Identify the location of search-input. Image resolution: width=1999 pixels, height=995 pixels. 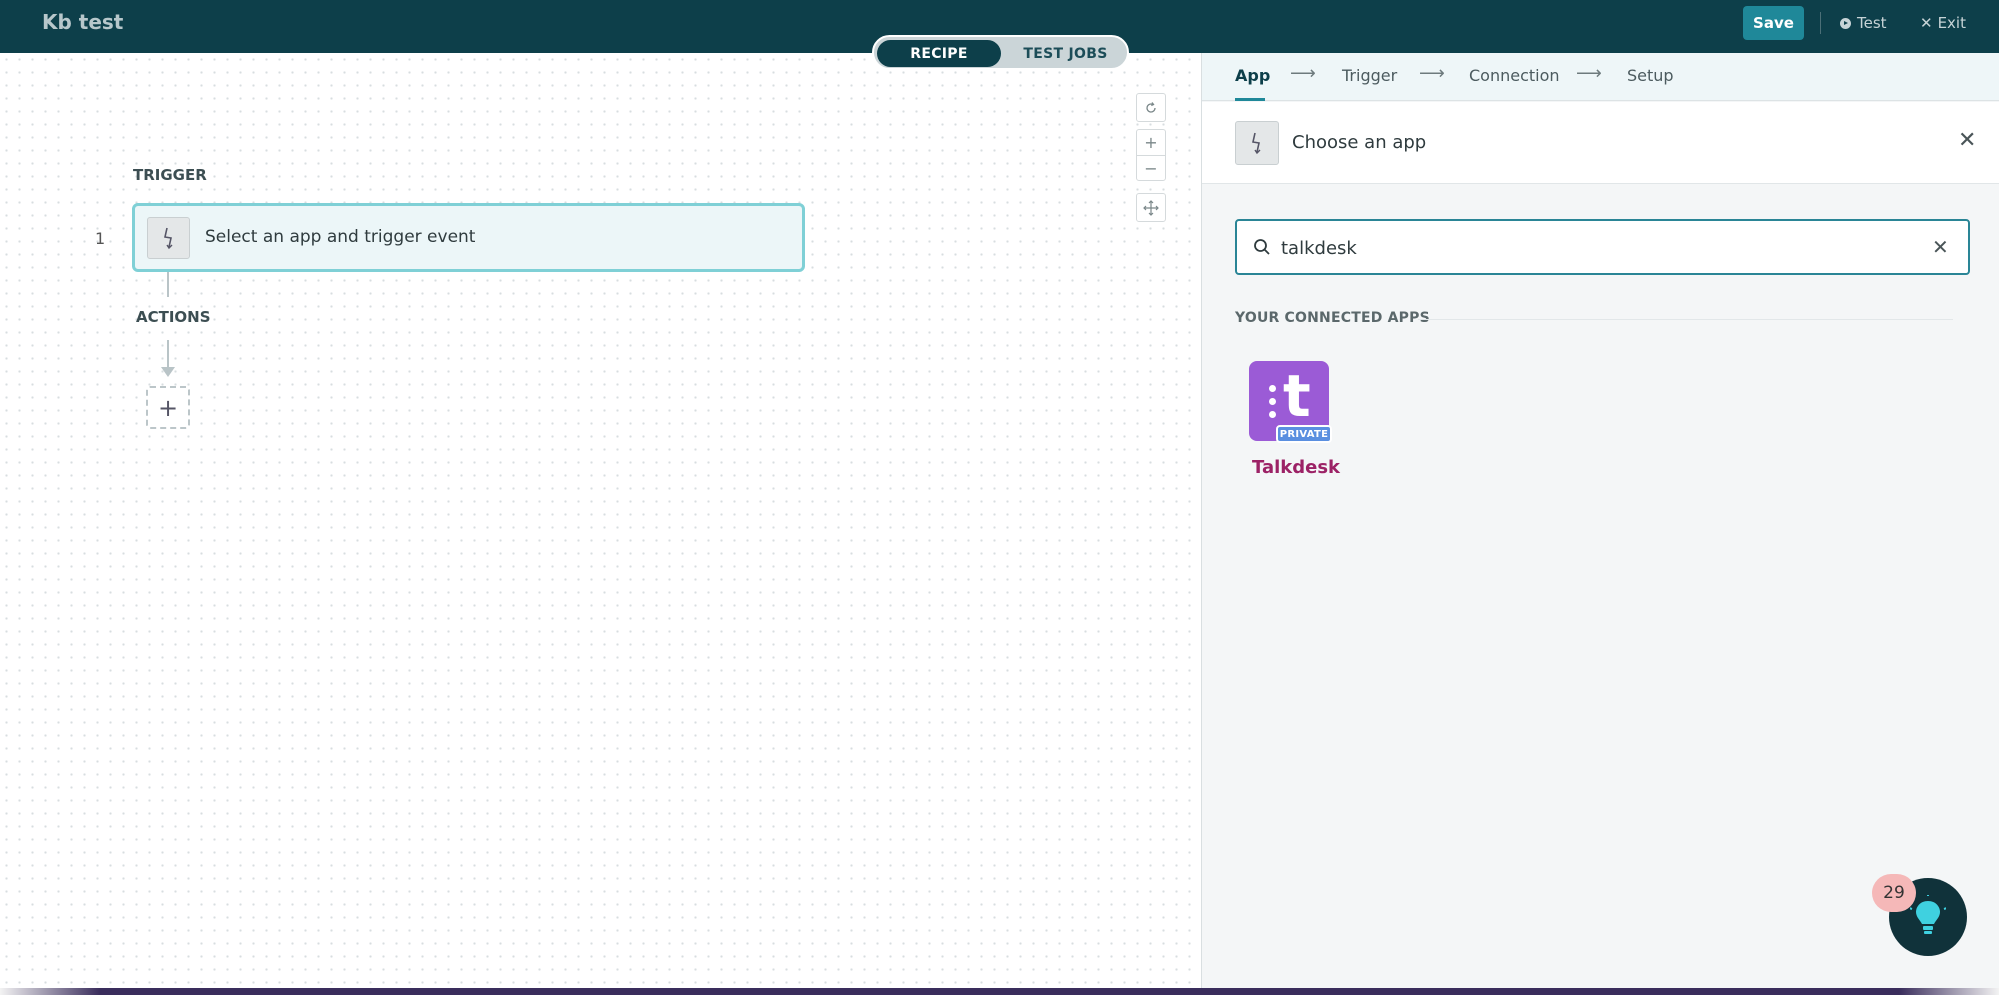
(1591, 248).